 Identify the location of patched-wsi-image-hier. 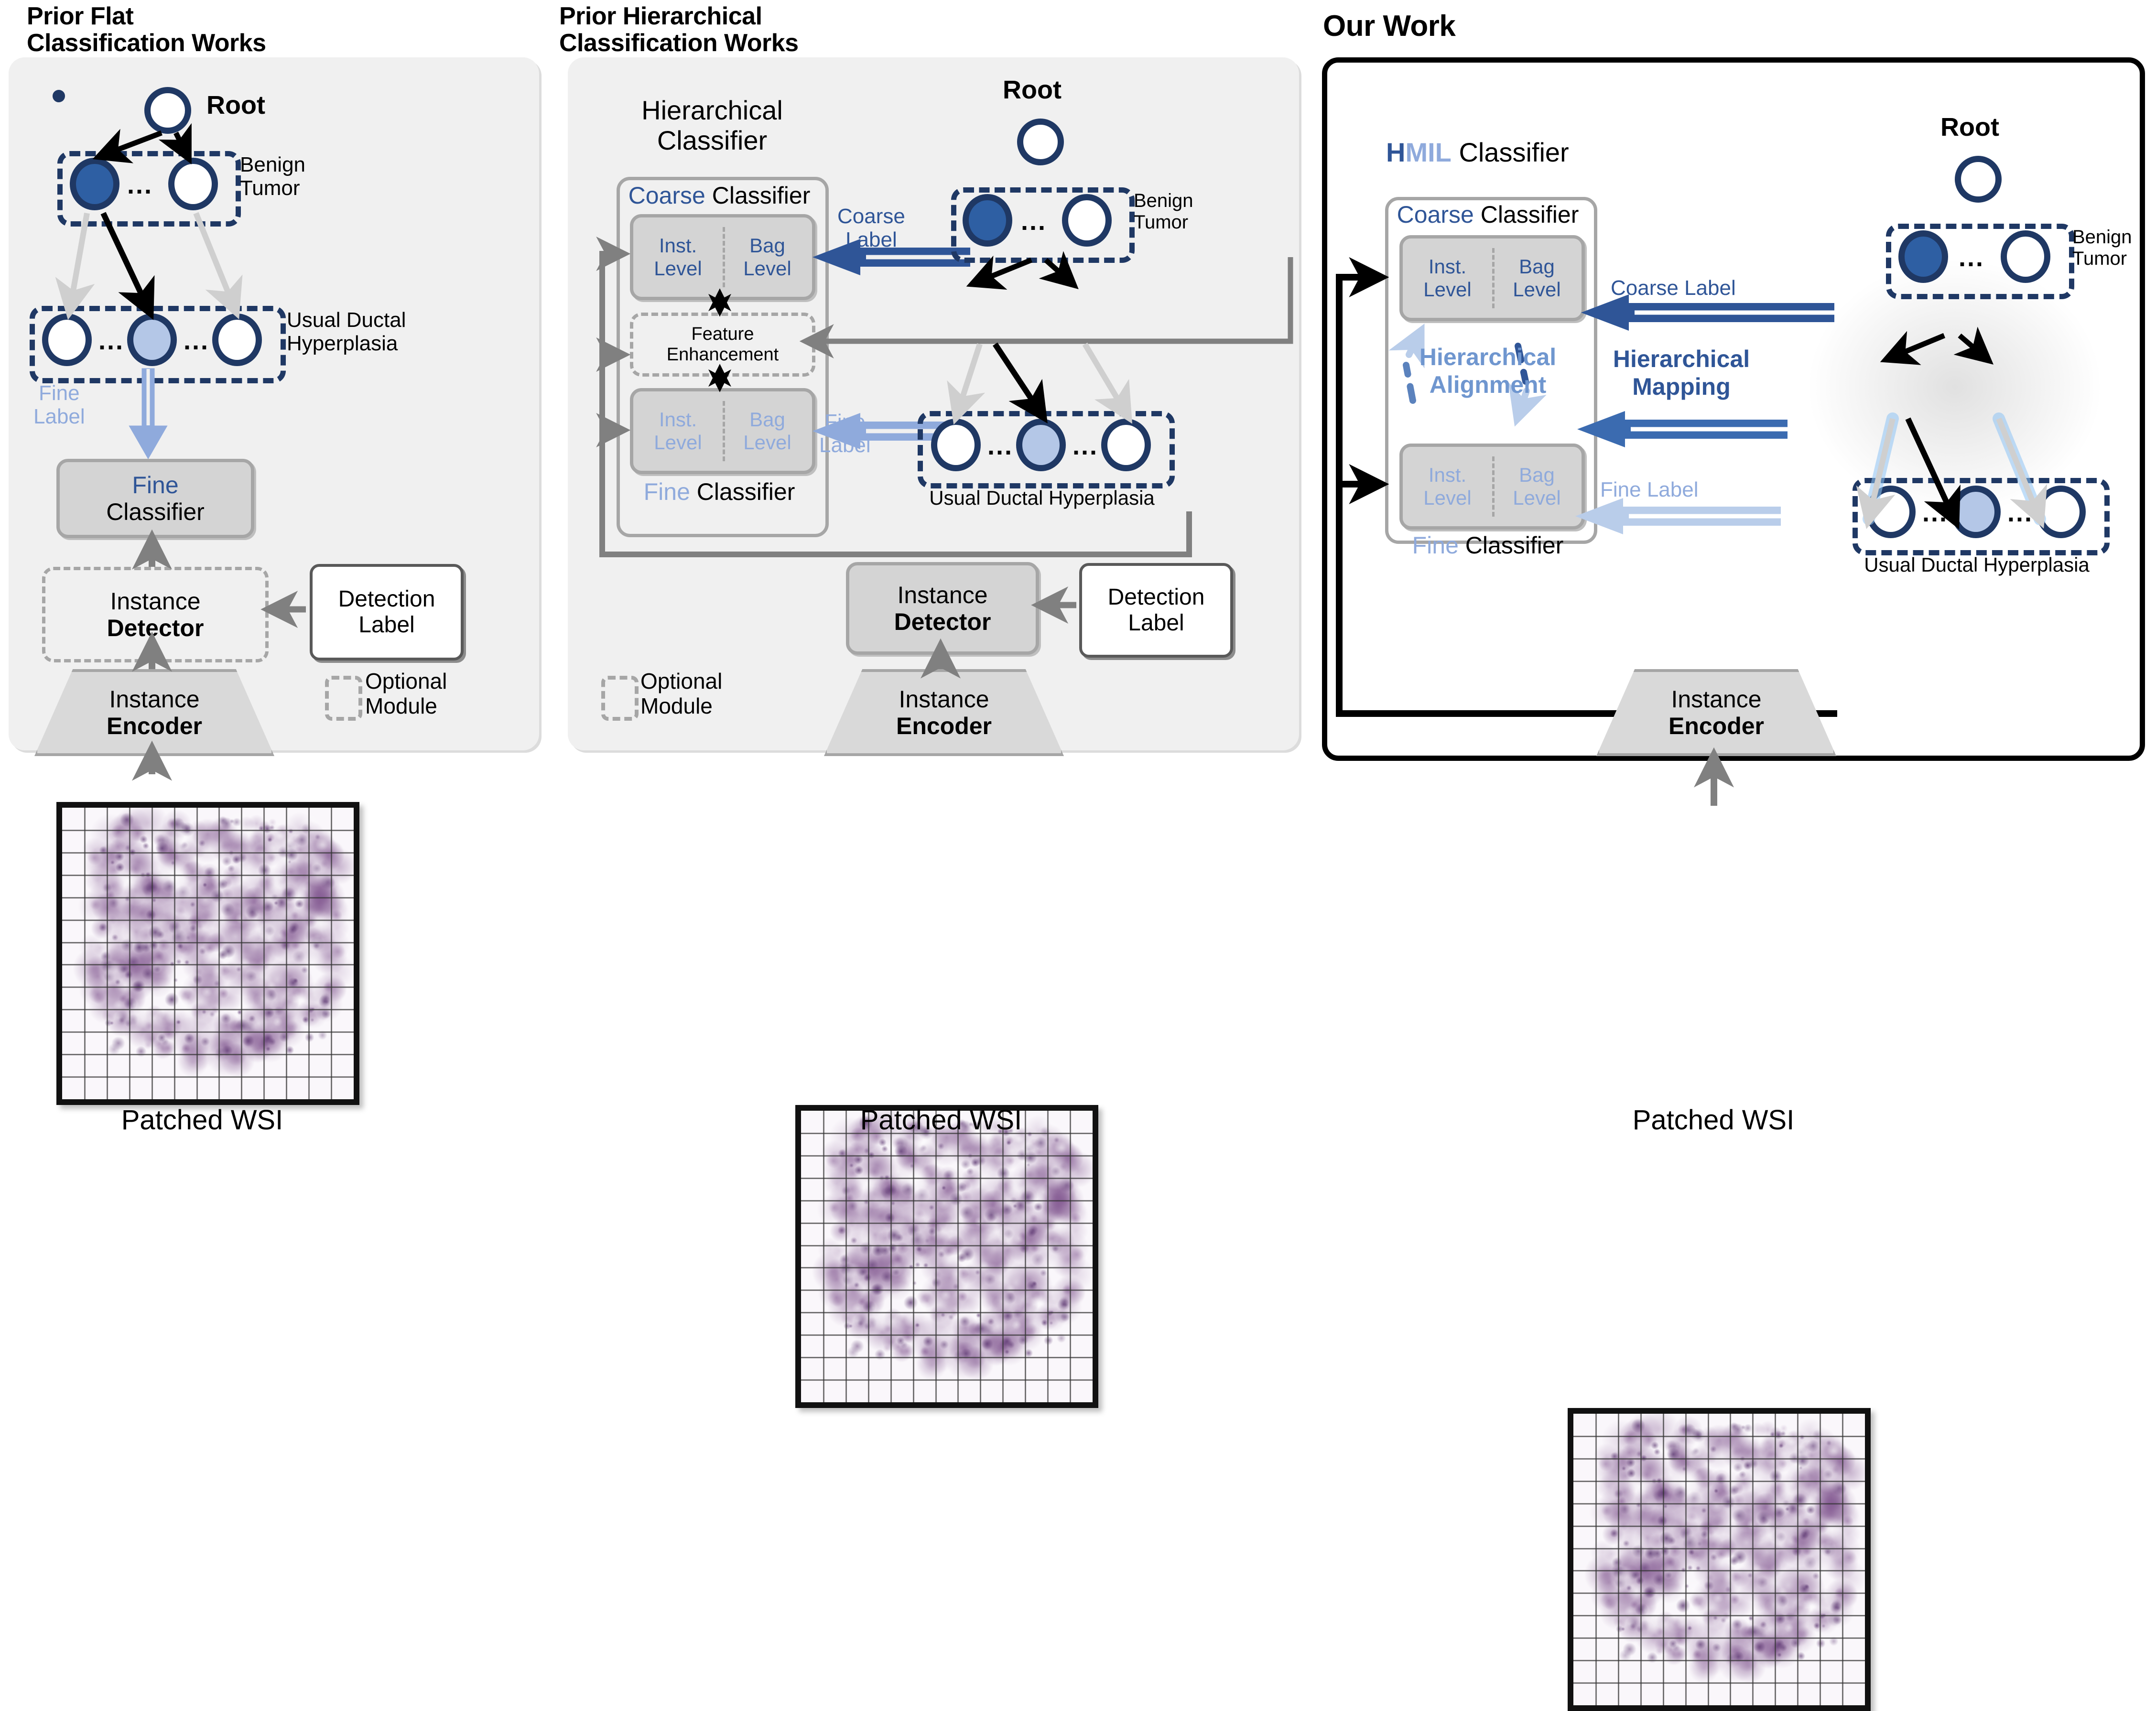
(946, 1256).